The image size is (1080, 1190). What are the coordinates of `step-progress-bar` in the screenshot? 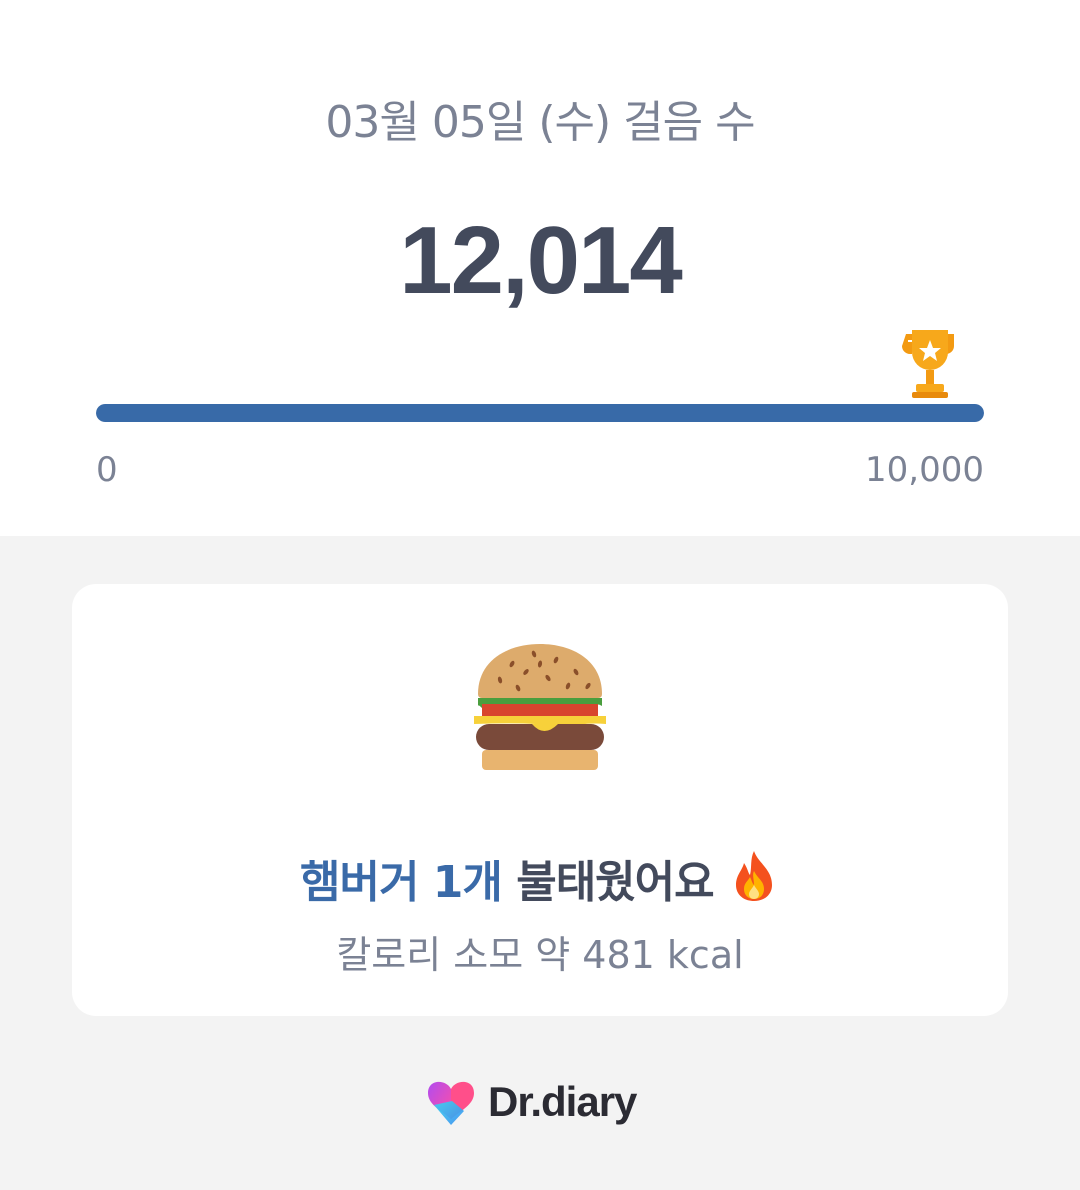 It's located at (540, 413).